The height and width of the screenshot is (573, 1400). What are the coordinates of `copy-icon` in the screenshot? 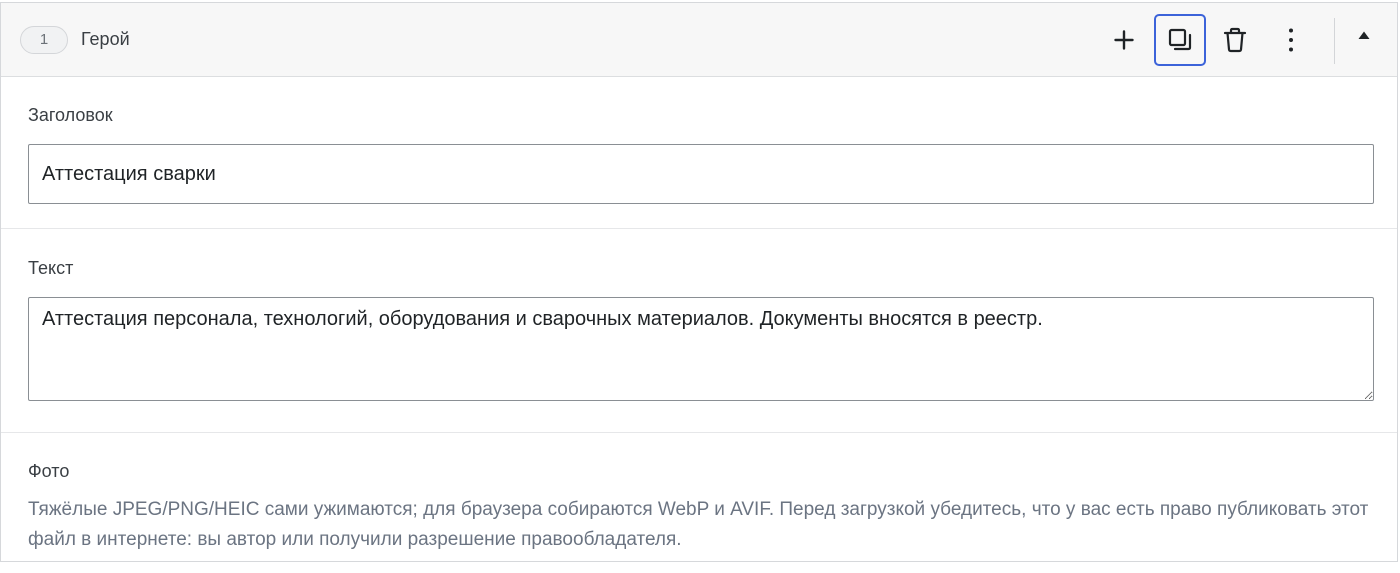 It's located at (1180, 39).